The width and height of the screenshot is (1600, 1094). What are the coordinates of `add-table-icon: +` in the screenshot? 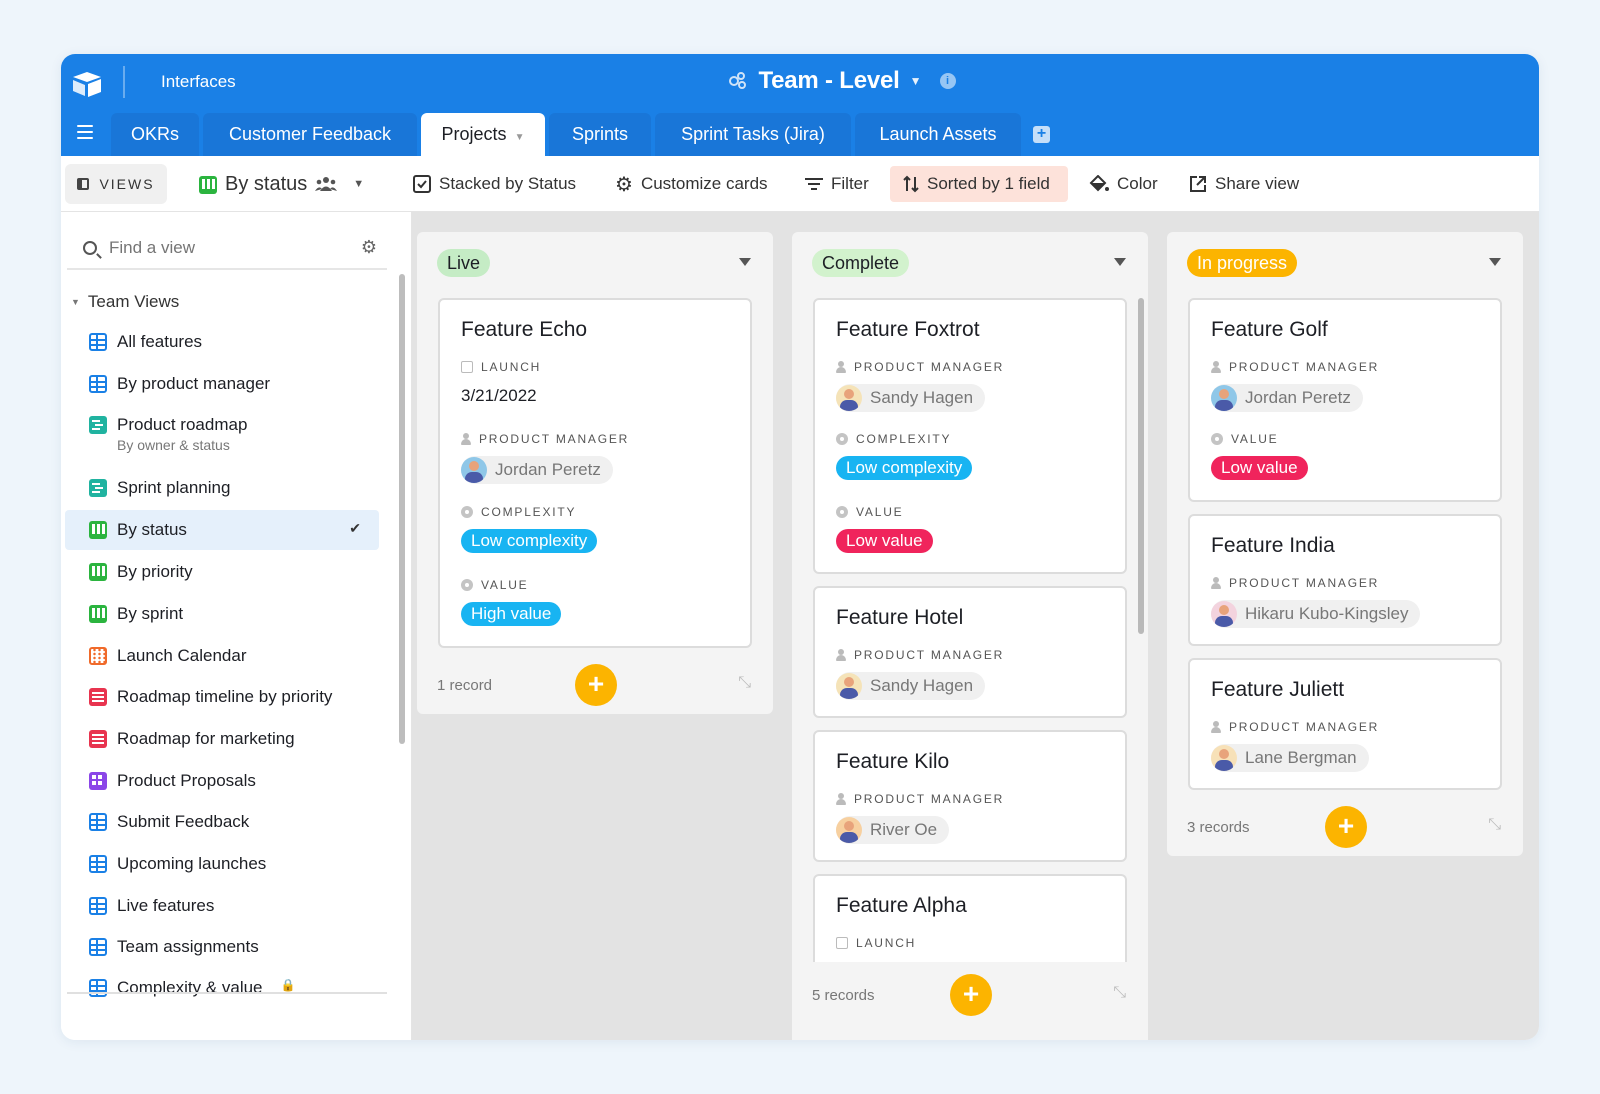 It's located at (1041, 134).